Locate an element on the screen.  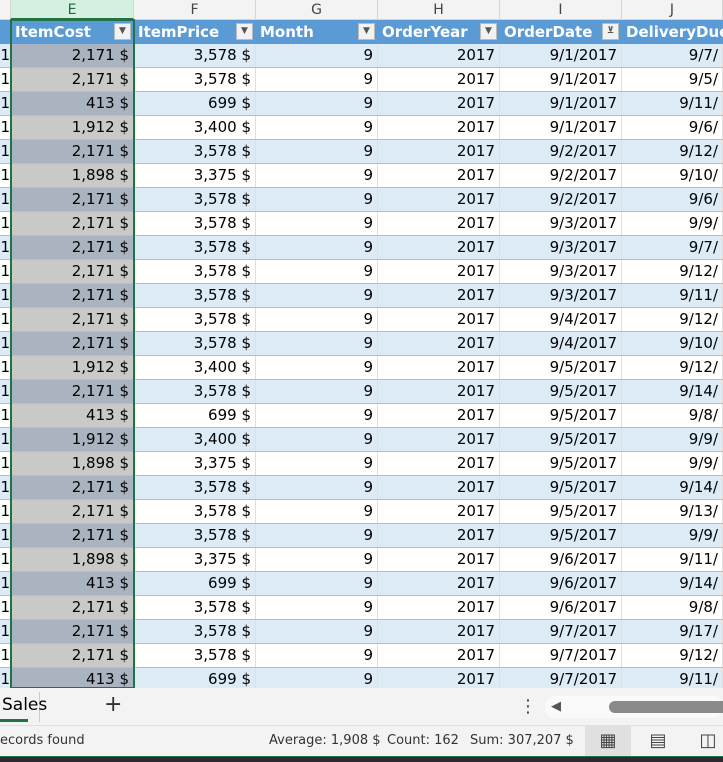
table-cell: 9/7/2017 is located at coordinates (561, 678).